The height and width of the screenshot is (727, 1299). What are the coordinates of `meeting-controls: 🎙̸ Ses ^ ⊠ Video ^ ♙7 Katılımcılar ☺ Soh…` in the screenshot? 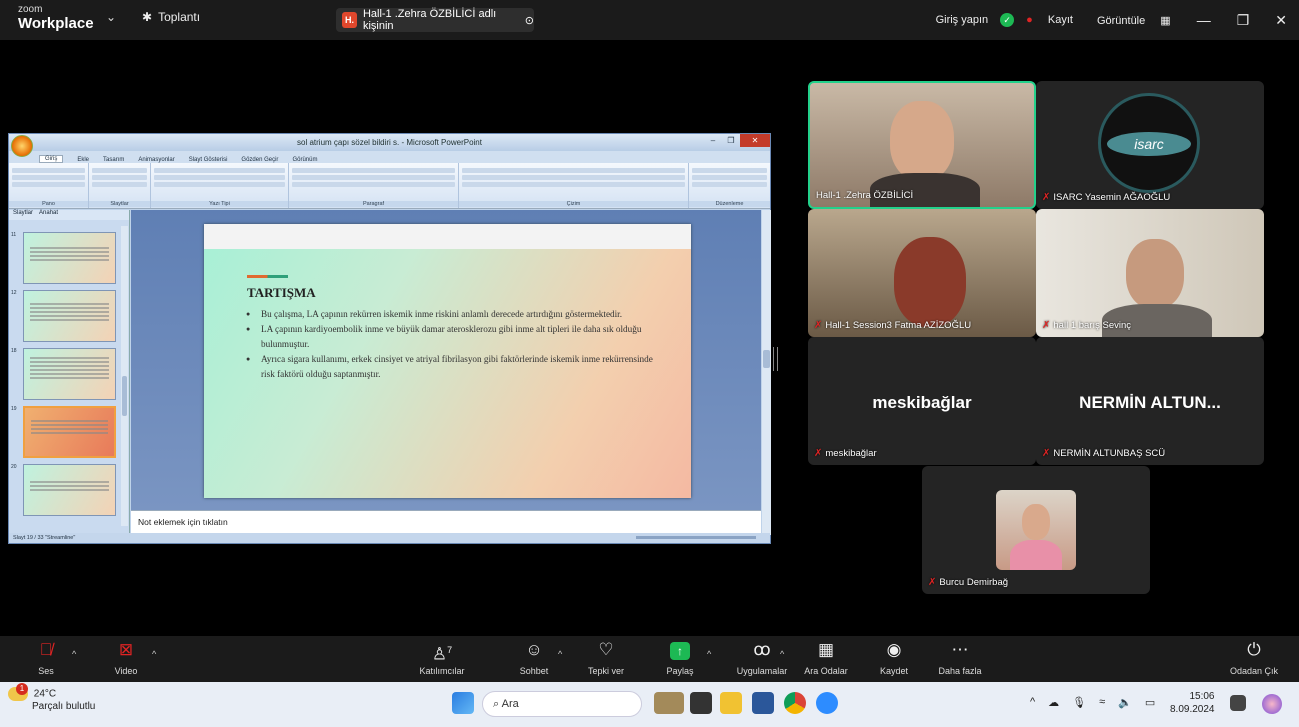 It's located at (649, 659).